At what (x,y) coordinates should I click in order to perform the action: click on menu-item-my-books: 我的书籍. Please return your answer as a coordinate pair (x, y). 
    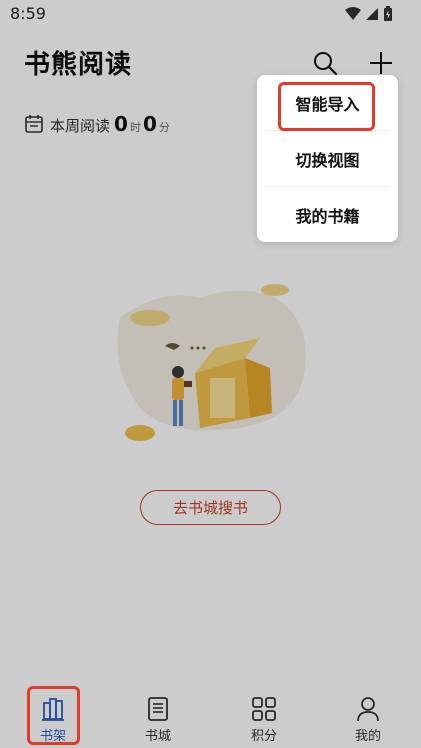
    Looking at the image, I should click on (327, 214).